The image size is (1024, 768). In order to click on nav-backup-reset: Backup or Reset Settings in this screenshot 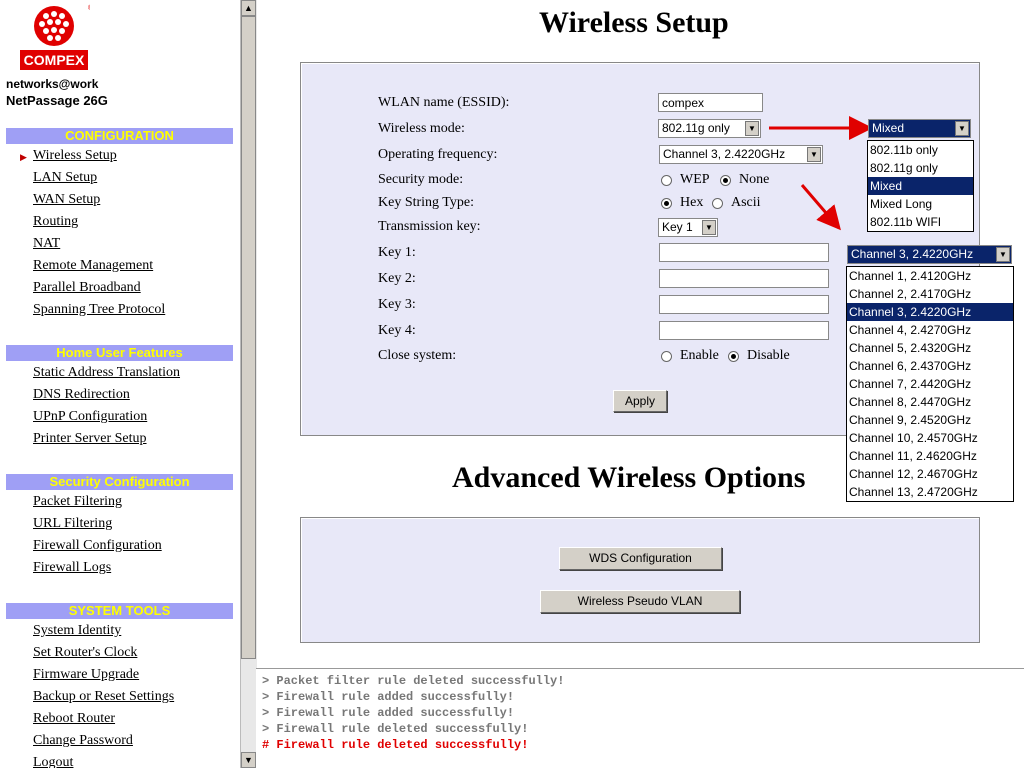, I will do `click(103, 697)`.